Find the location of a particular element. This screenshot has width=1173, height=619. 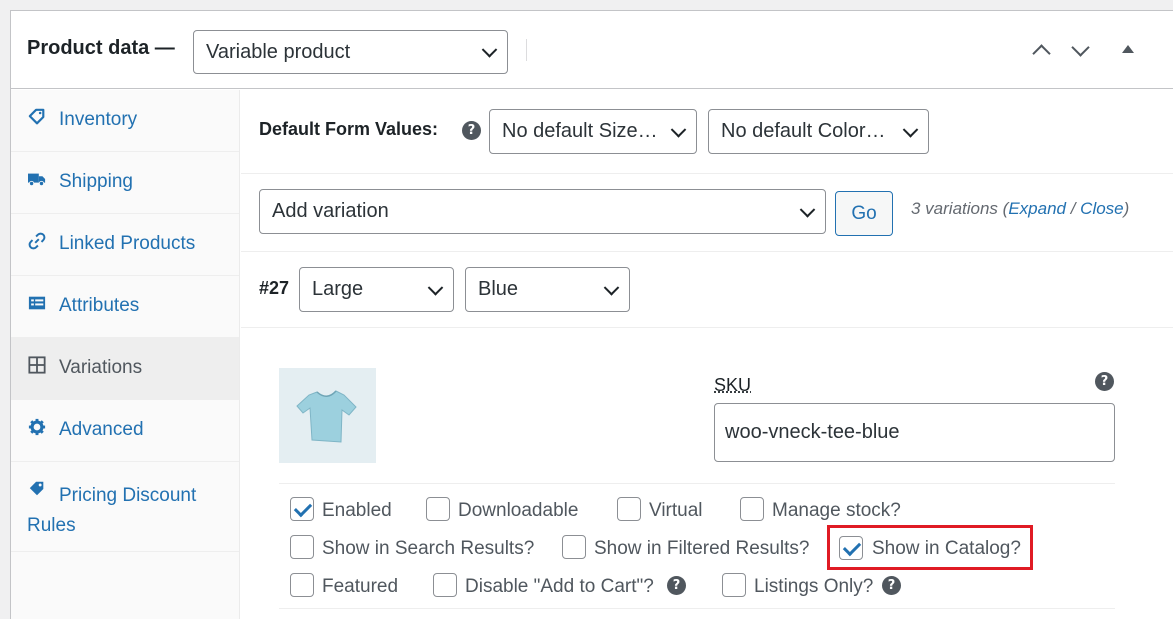

tab-variations: Variations is located at coordinates (125, 369).